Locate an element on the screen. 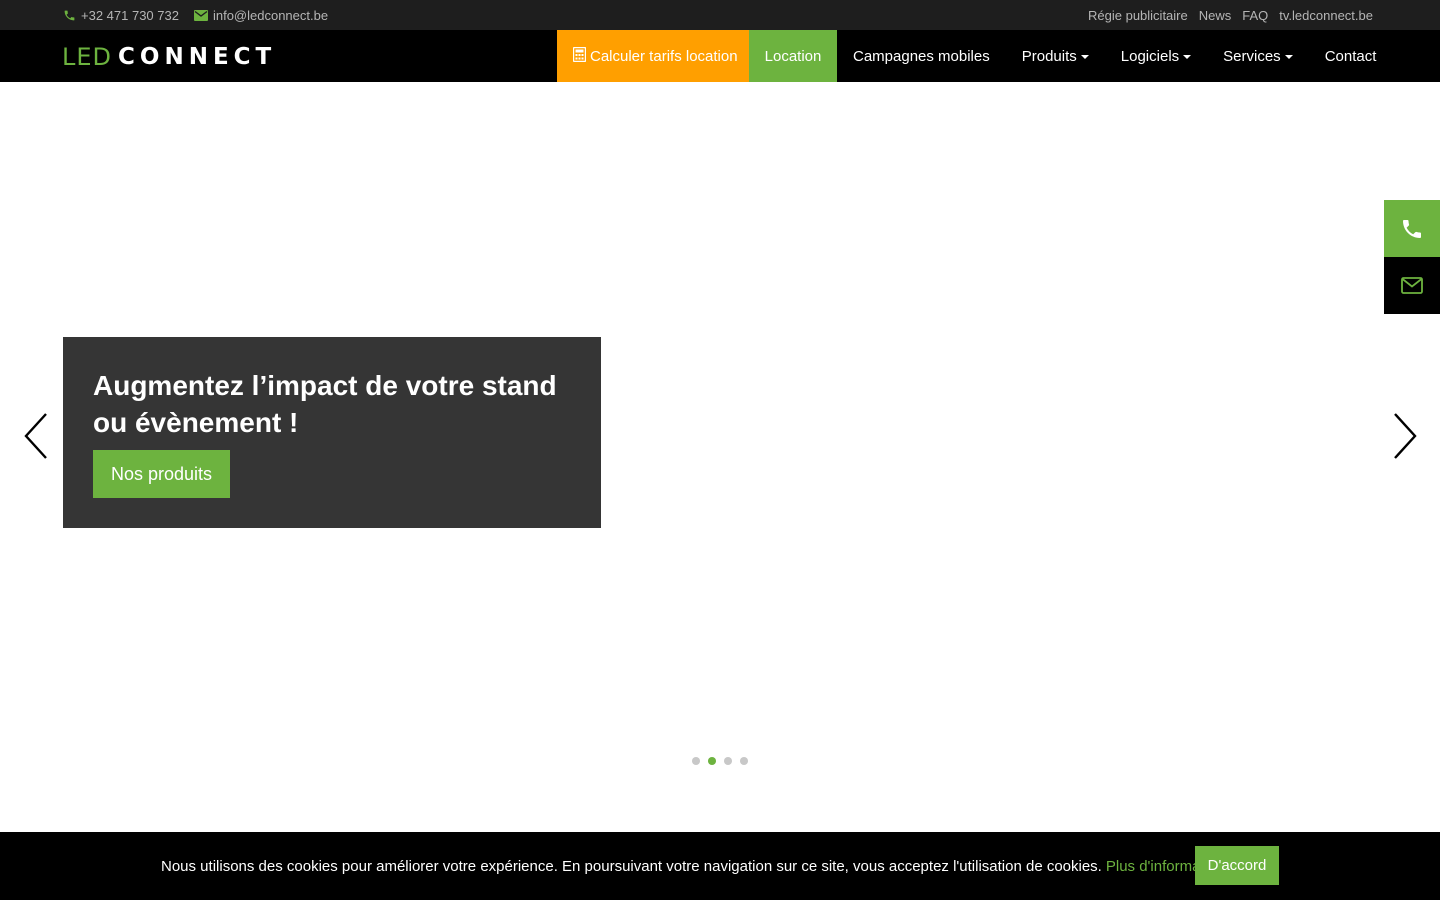  chevron-right-icon is located at coordinates (1405, 436).